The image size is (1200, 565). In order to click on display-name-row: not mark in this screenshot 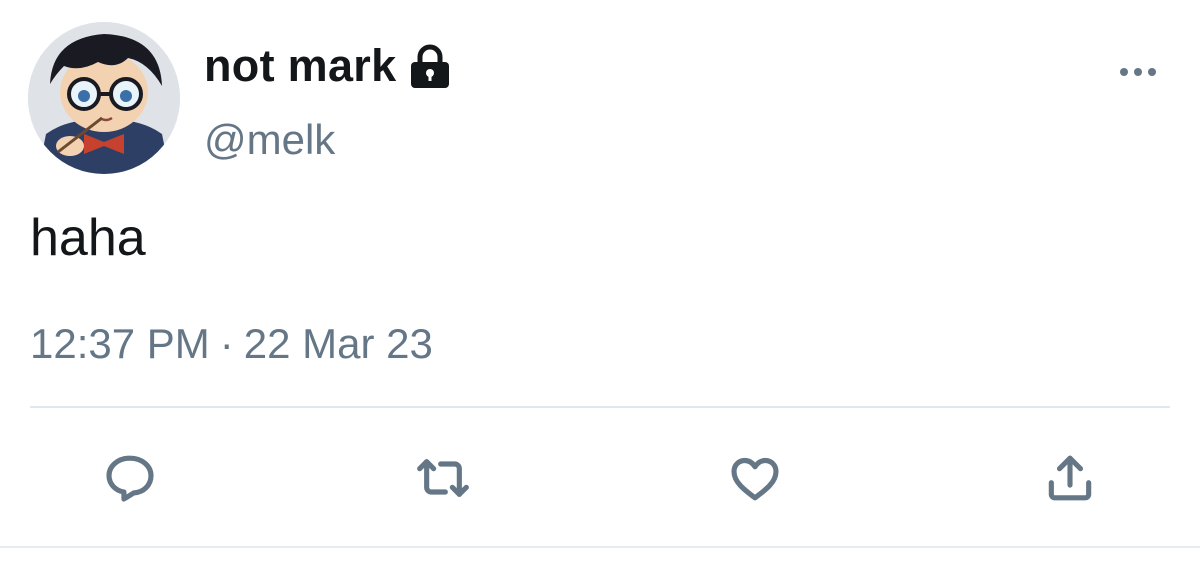, I will do `click(328, 66)`.